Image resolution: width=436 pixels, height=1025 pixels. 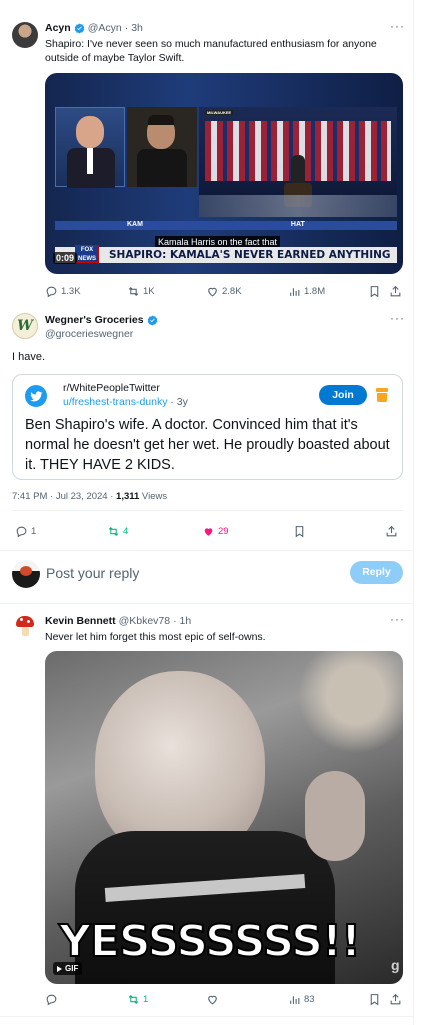 I want to click on tweet1-header: Acyn @Acyn · 3h, so click(x=94, y=28).